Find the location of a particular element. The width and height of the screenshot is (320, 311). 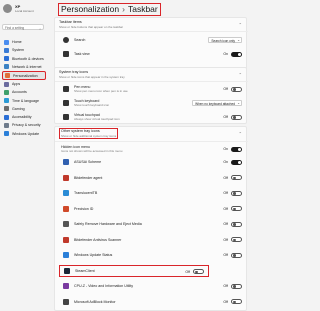

tray-app-row: Precision ID Off is located at coordinates (151, 209).